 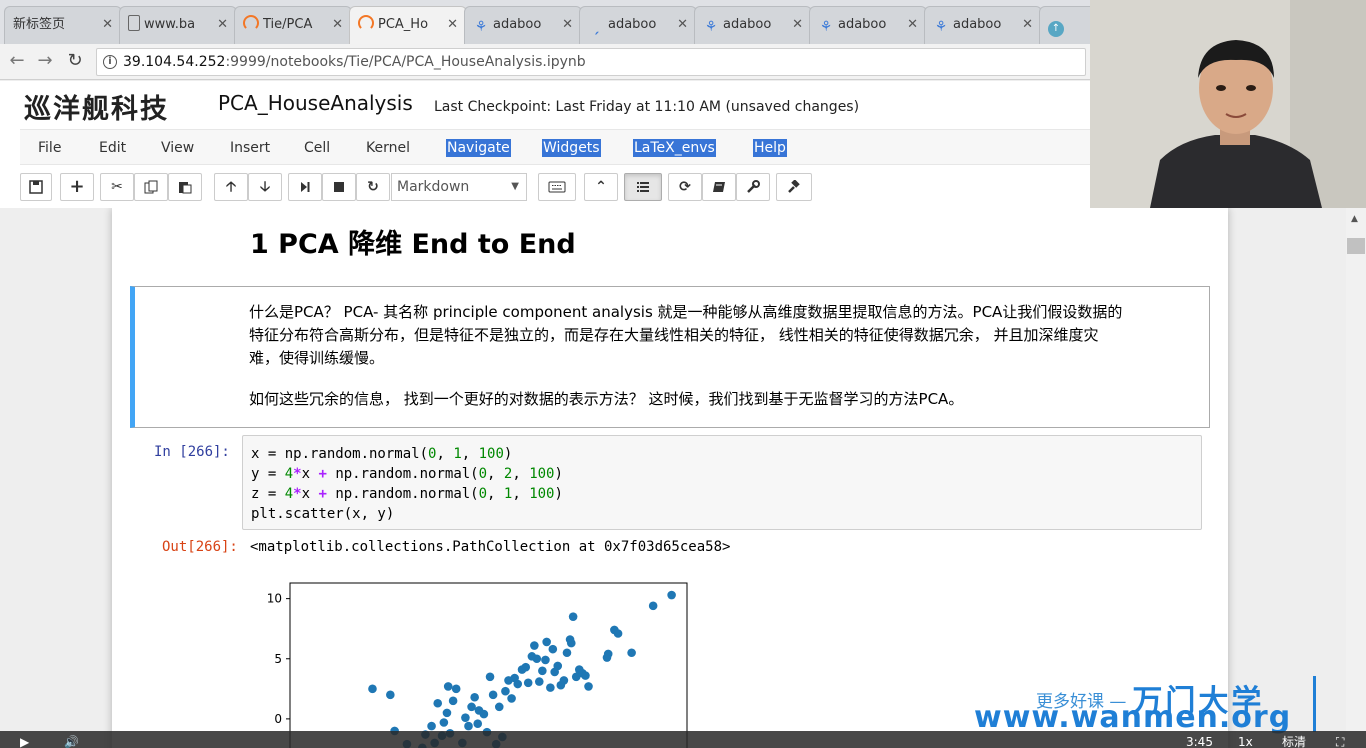 I want to click on presenter-photo, so click(x=1228, y=104).